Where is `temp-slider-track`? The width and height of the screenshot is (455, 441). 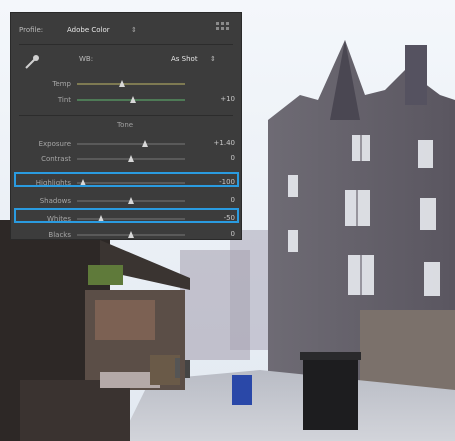 temp-slider-track is located at coordinates (131, 83).